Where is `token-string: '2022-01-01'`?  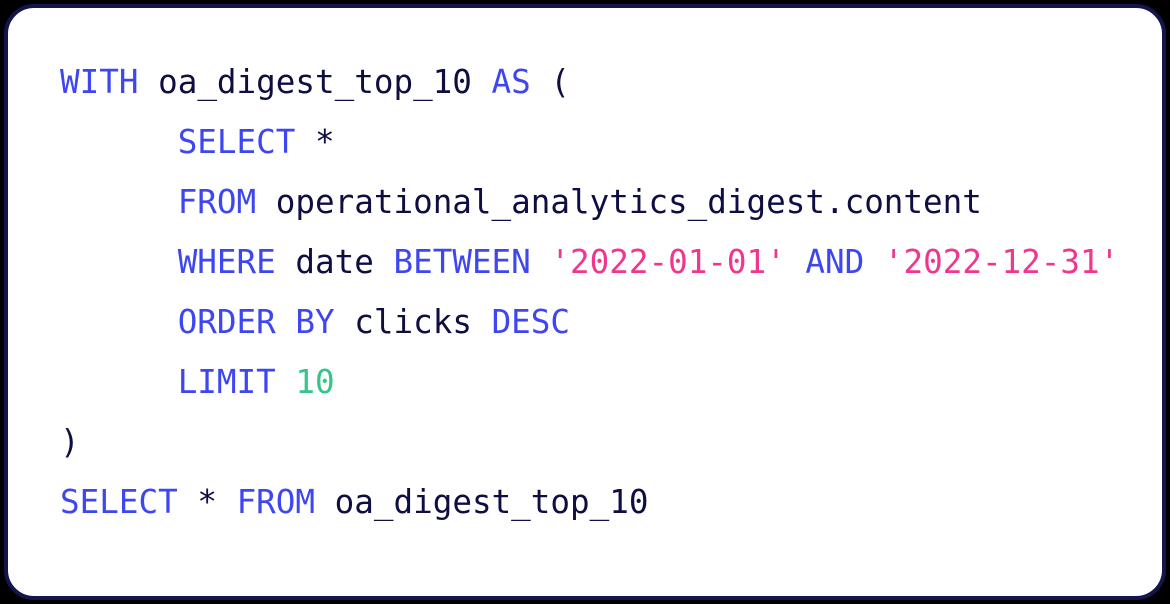 token-string: '2022-01-01' is located at coordinates (668, 262).